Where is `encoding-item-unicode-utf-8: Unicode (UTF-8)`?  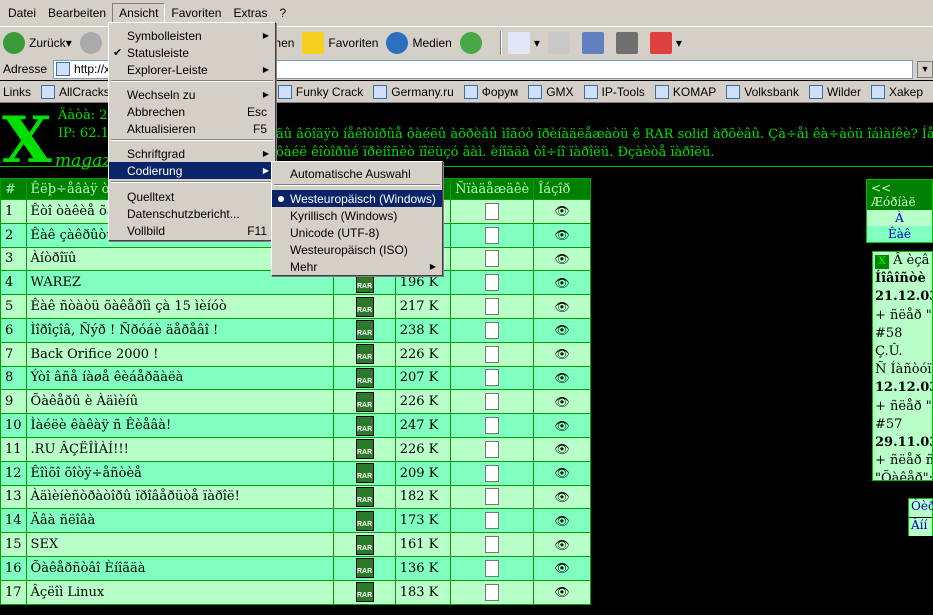 encoding-item-unicode-utf-8: Unicode (UTF-8) is located at coordinates (357, 232).